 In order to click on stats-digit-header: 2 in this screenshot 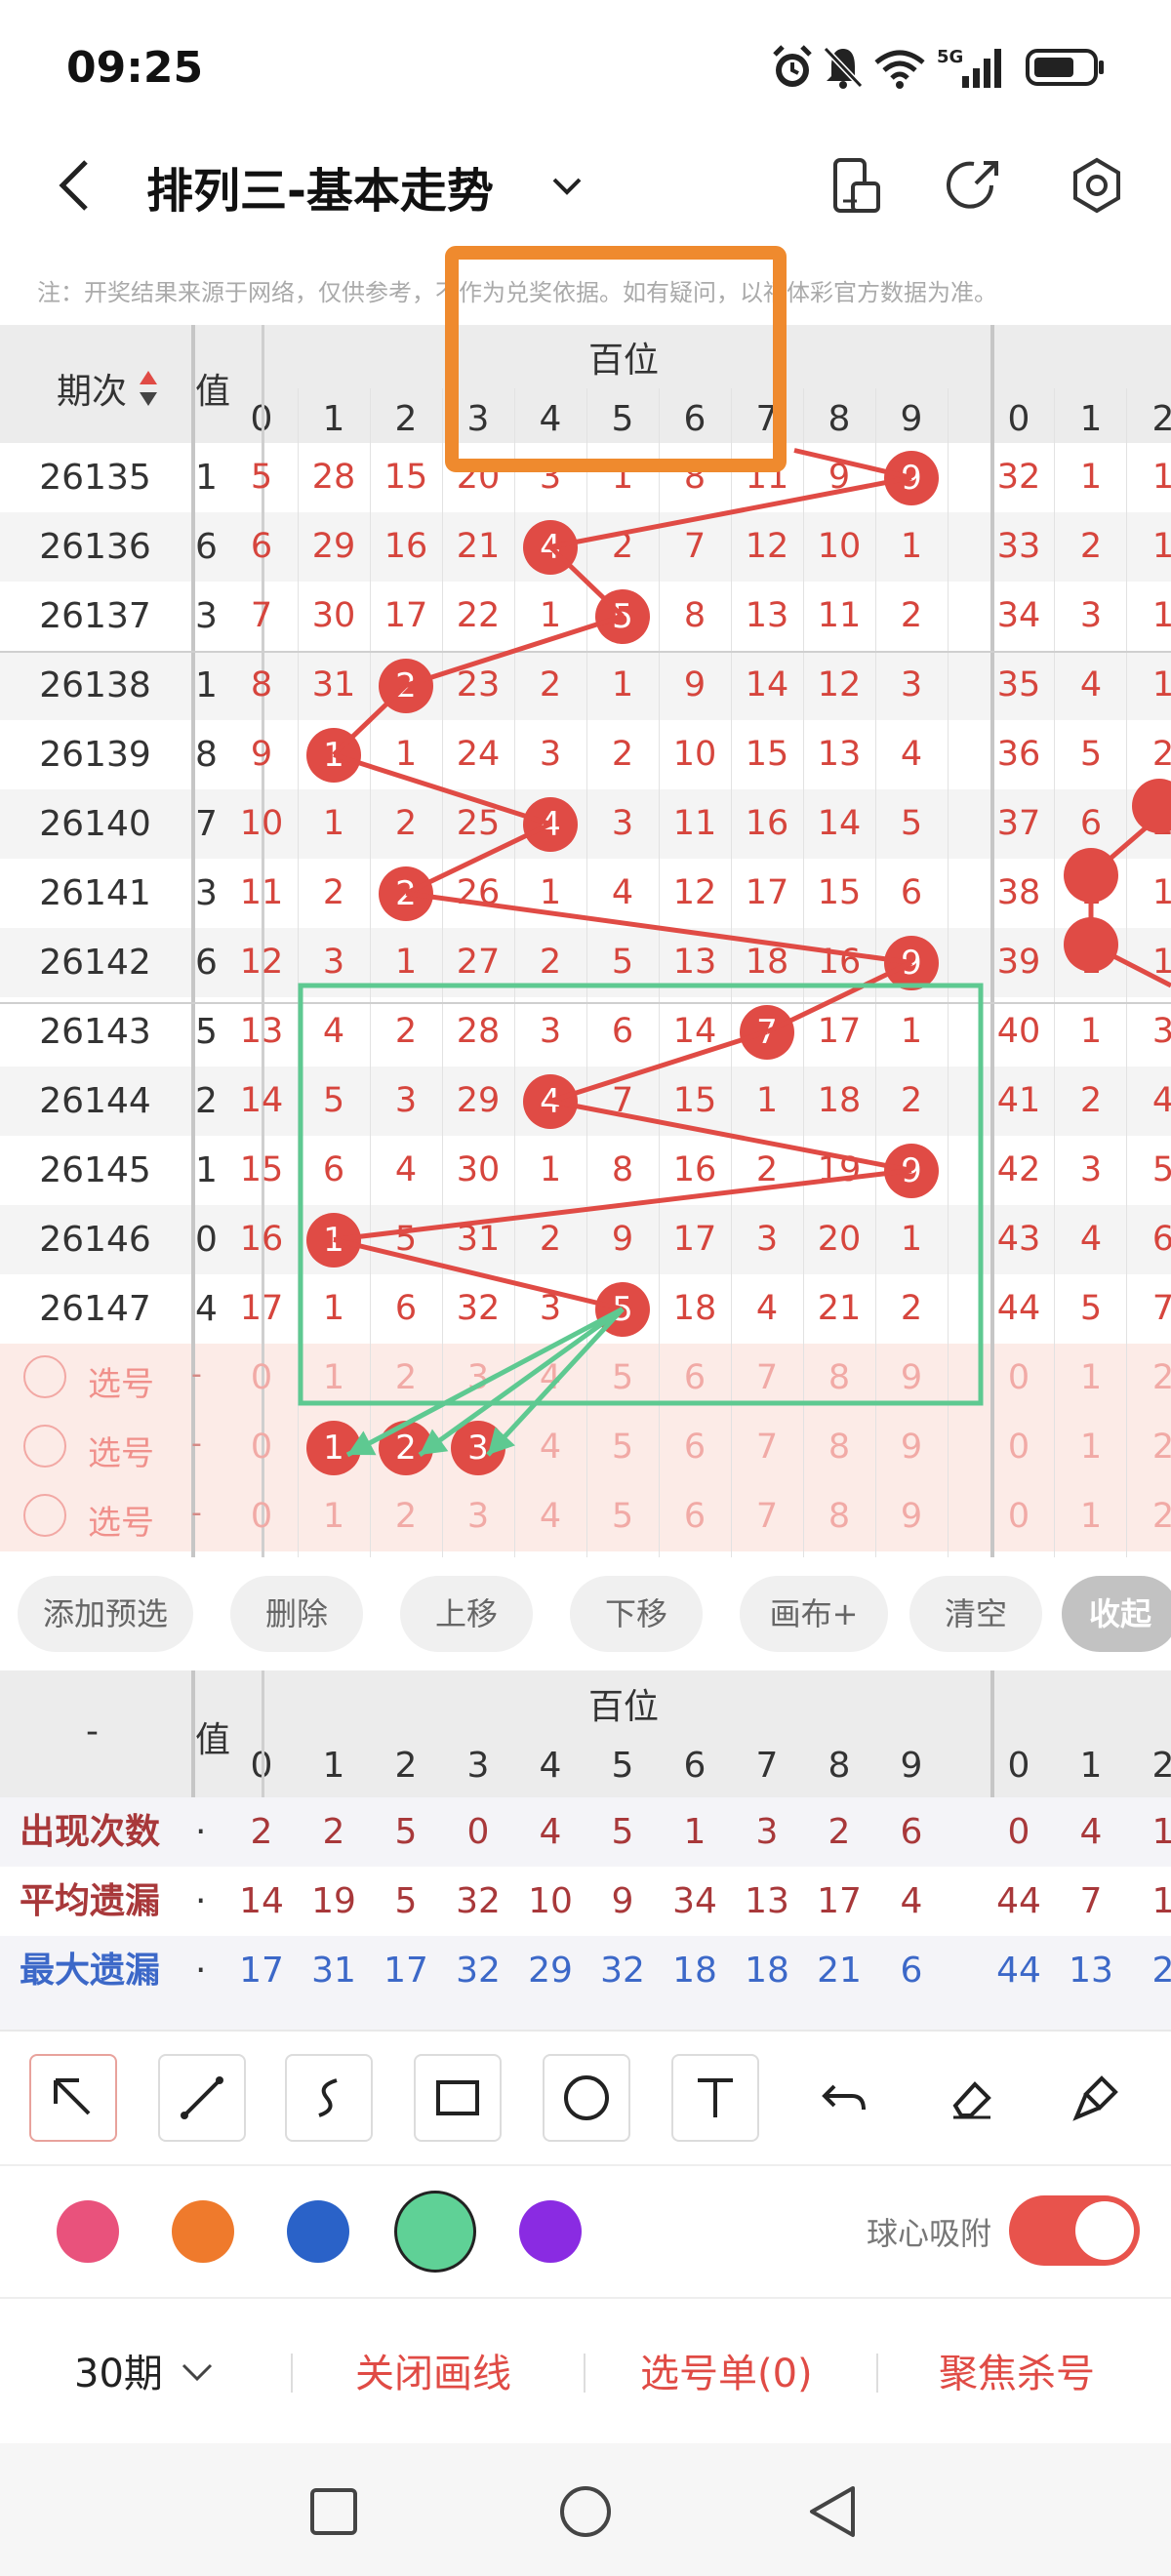, I will do `click(406, 1766)`.